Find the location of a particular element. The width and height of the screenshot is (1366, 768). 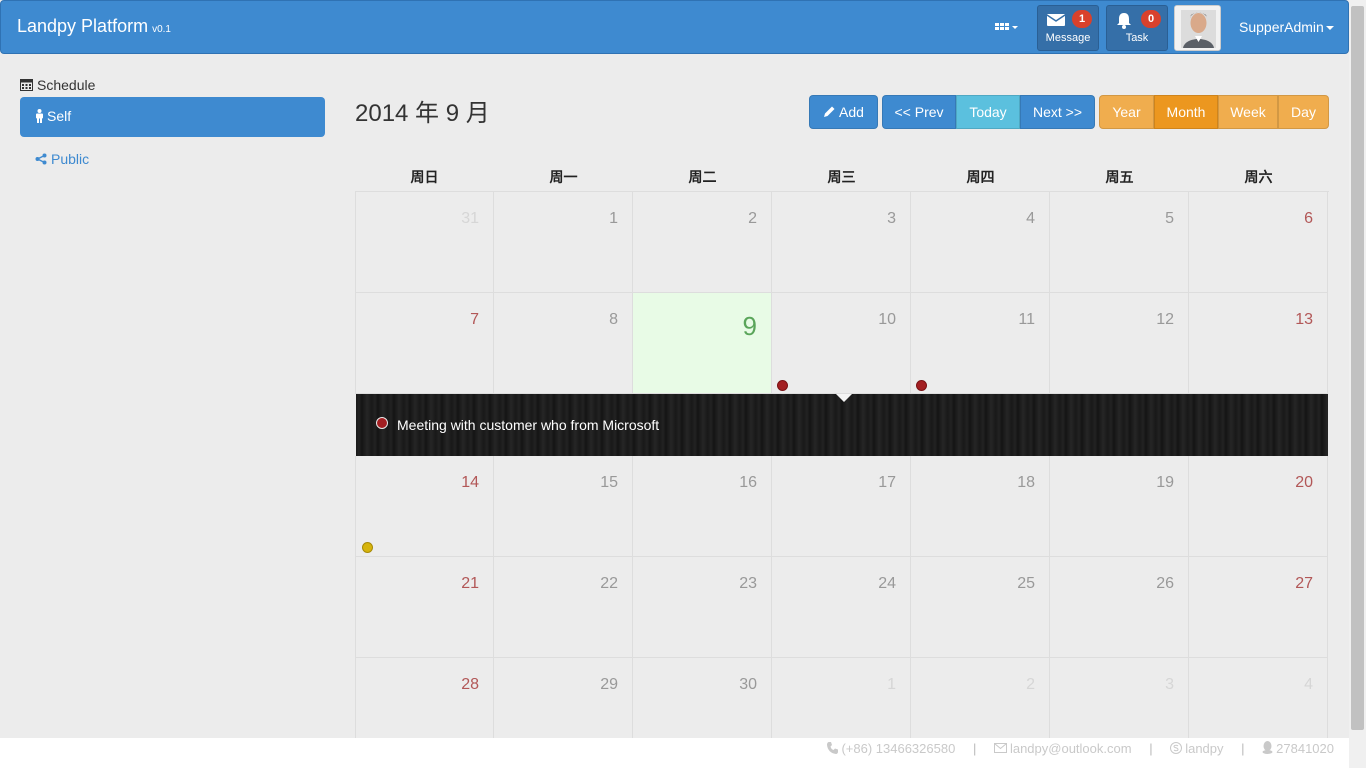

qq-icon is located at coordinates (1267, 747).